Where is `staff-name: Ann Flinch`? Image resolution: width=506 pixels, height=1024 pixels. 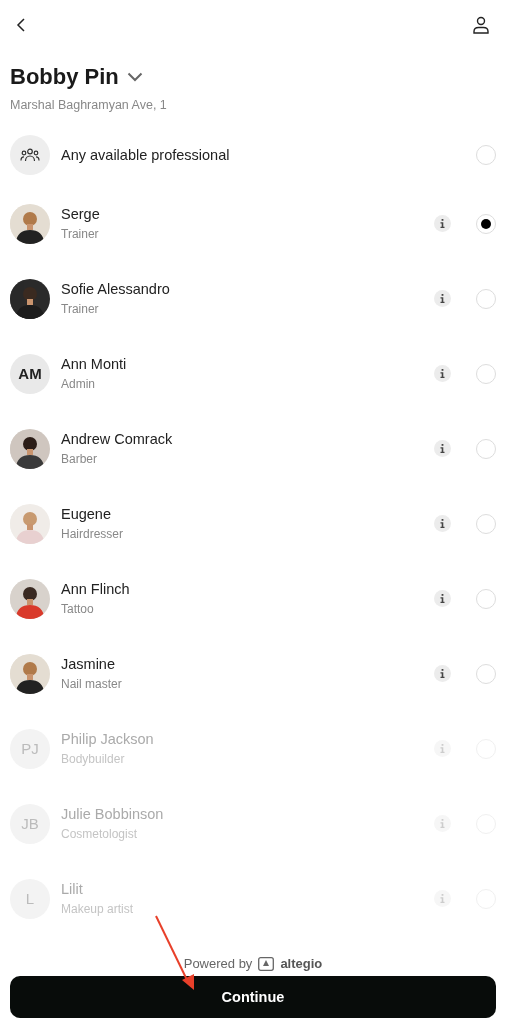
staff-name: Ann Flinch is located at coordinates (96, 589).